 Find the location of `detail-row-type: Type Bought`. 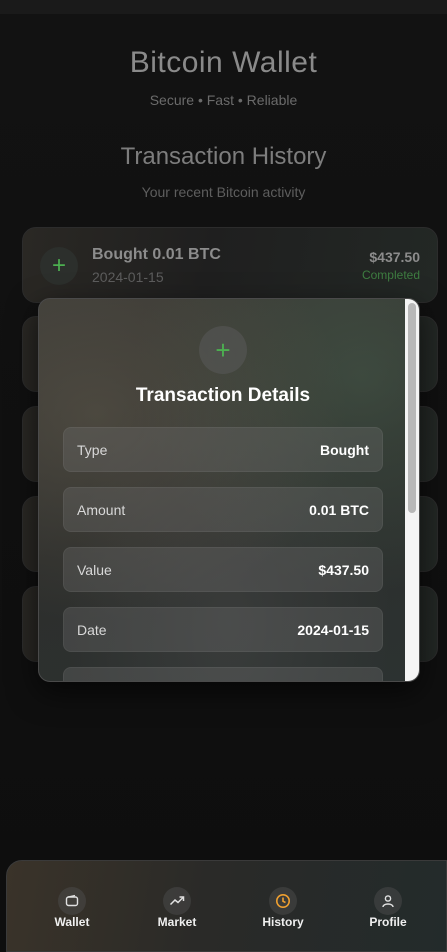

detail-row-type: Type Bought is located at coordinates (223, 449).